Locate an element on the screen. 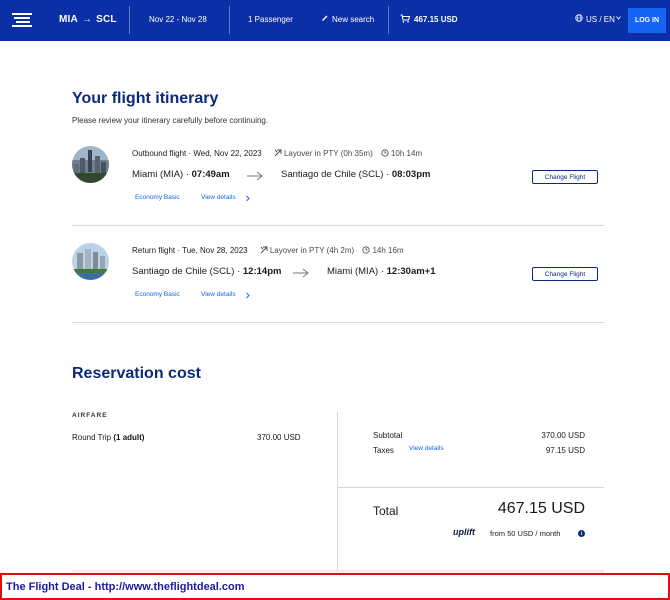 This screenshot has width=670, height=600. route-arrow-icon: → is located at coordinates (87, 19).